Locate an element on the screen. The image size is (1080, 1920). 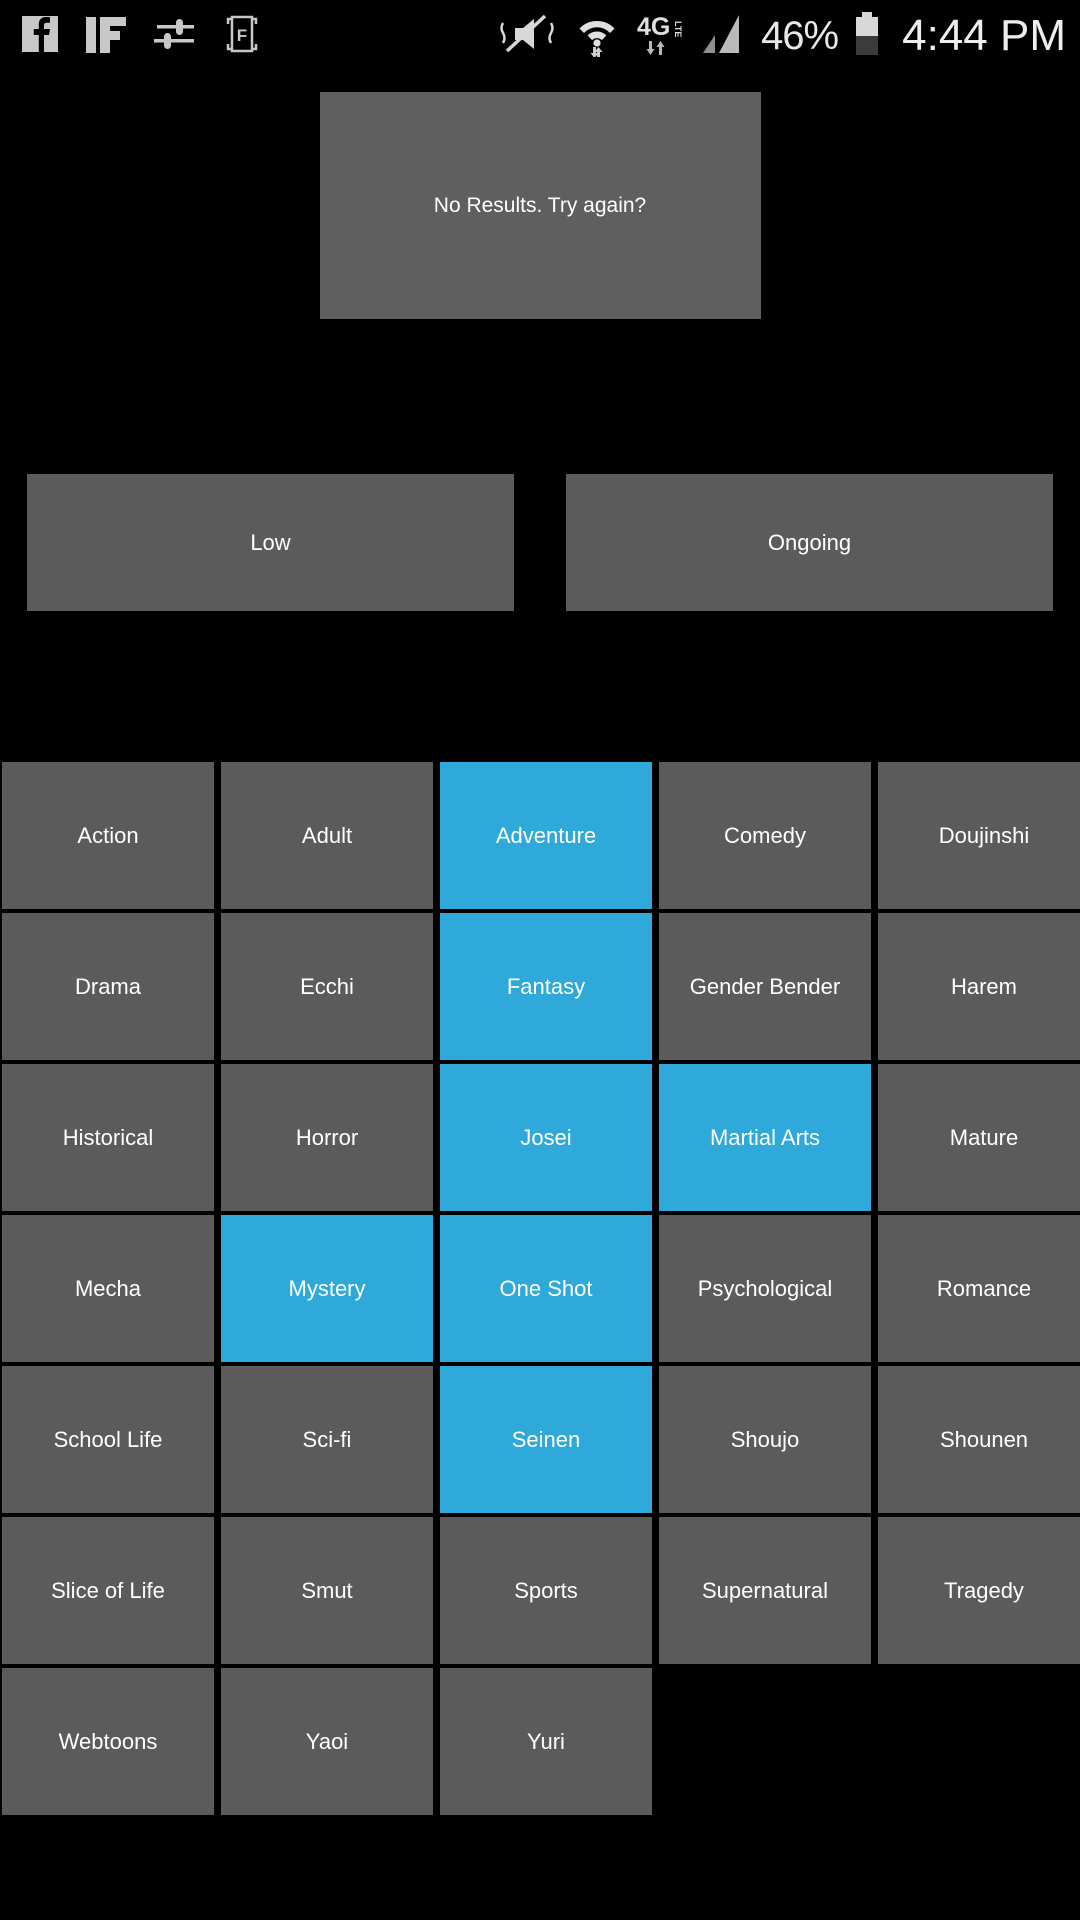
status-bar: F 4G LTE 46% 4:44 PM is located at coordinates (540, 36).